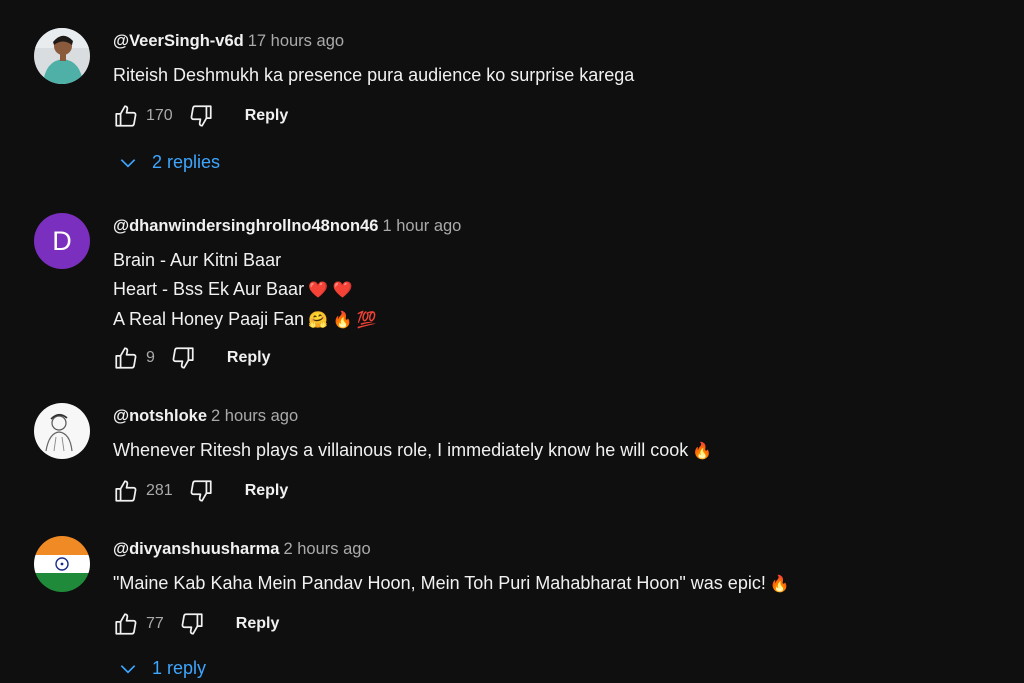 The height and width of the screenshot is (683, 1024). Describe the element at coordinates (330, 290) in the screenshot. I see `heart-emoji: ❤️ ❤️` at that location.